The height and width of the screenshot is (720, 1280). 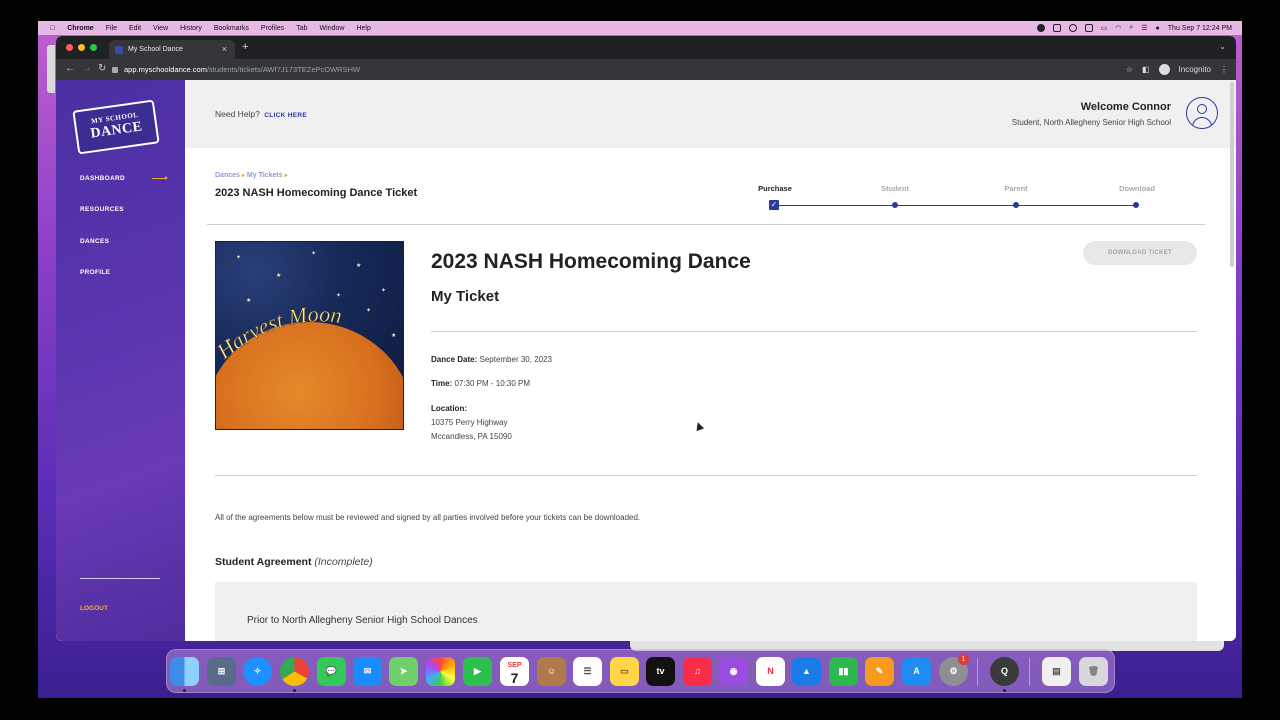 What do you see at coordinates (184, 671) in the screenshot?
I see `finder-icon` at bounding box center [184, 671].